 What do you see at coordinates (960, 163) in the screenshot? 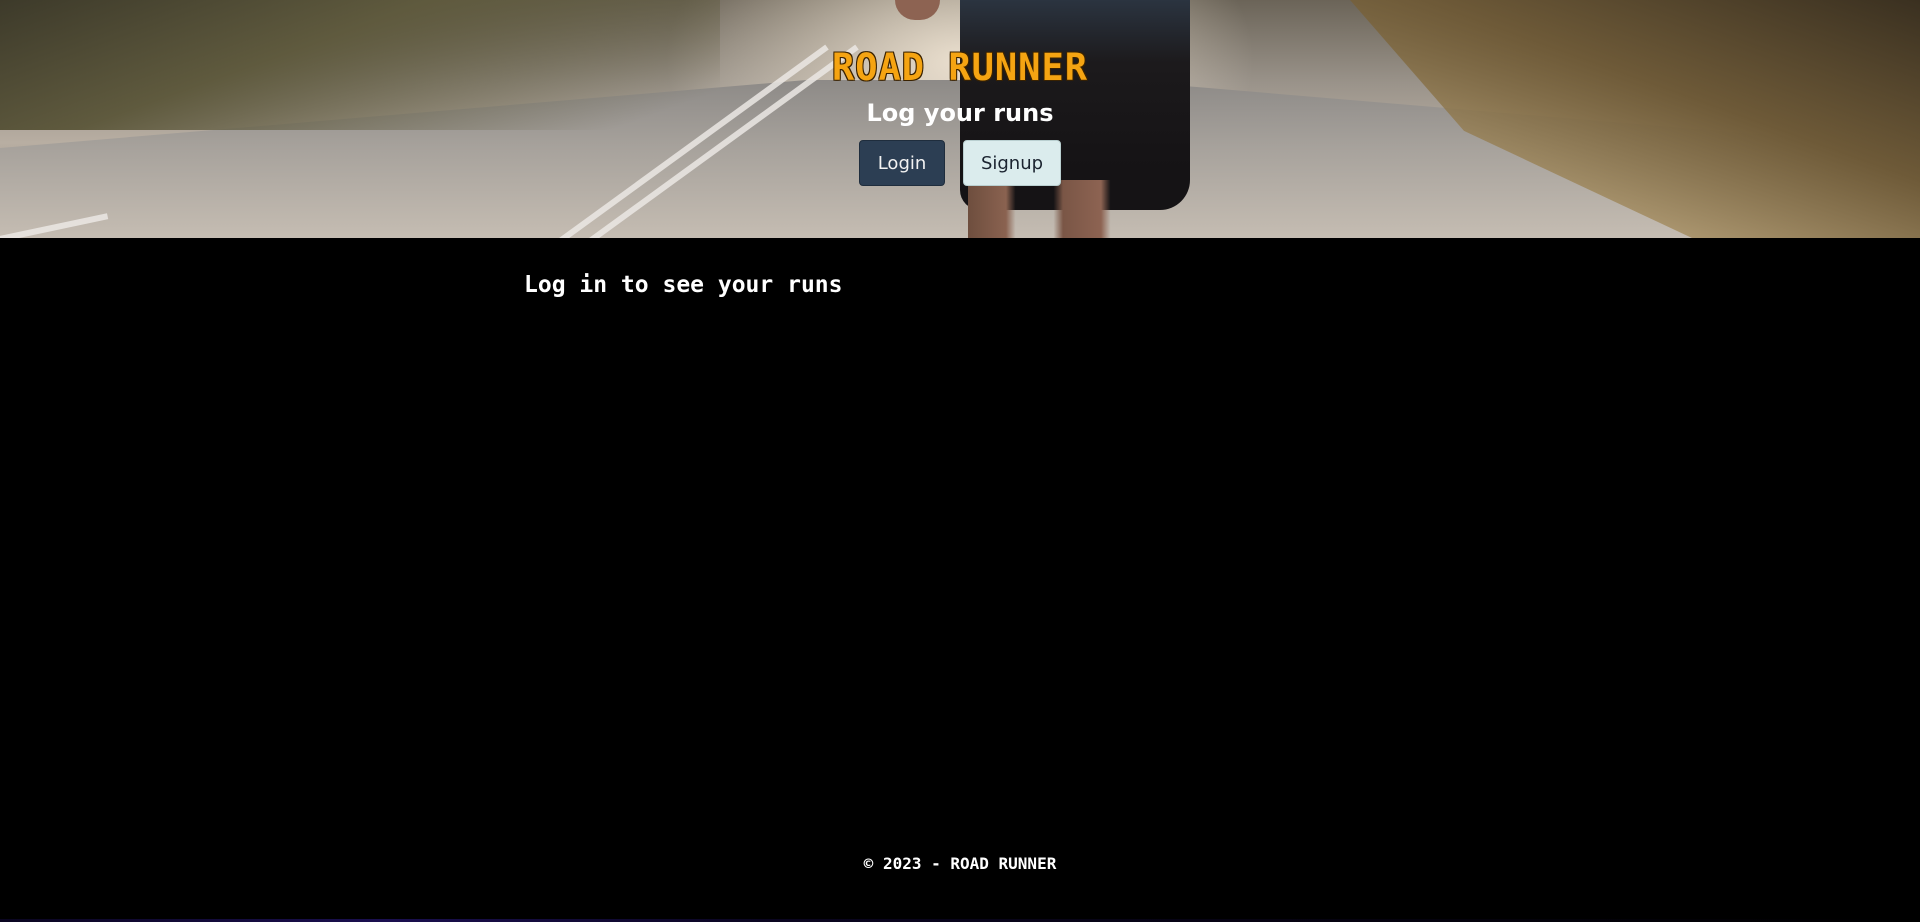
I see `auth-buttons: Login Signup` at bounding box center [960, 163].